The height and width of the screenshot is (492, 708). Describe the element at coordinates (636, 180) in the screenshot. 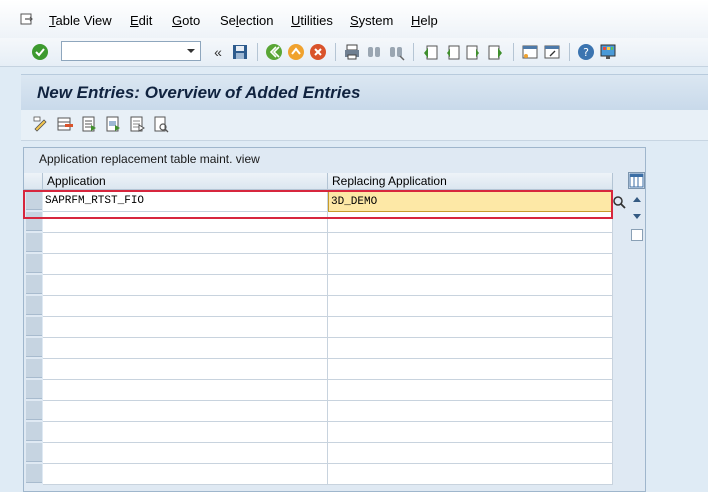

I see `table-settings-icon` at that location.